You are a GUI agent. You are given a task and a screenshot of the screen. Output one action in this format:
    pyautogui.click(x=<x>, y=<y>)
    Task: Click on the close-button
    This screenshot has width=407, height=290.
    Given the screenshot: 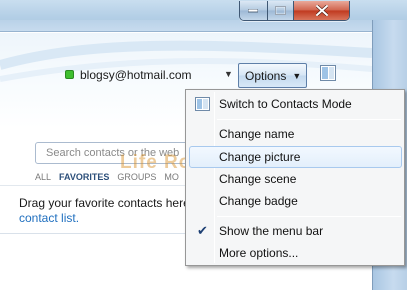 What is the action you would take?
    pyautogui.click(x=321, y=10)
    